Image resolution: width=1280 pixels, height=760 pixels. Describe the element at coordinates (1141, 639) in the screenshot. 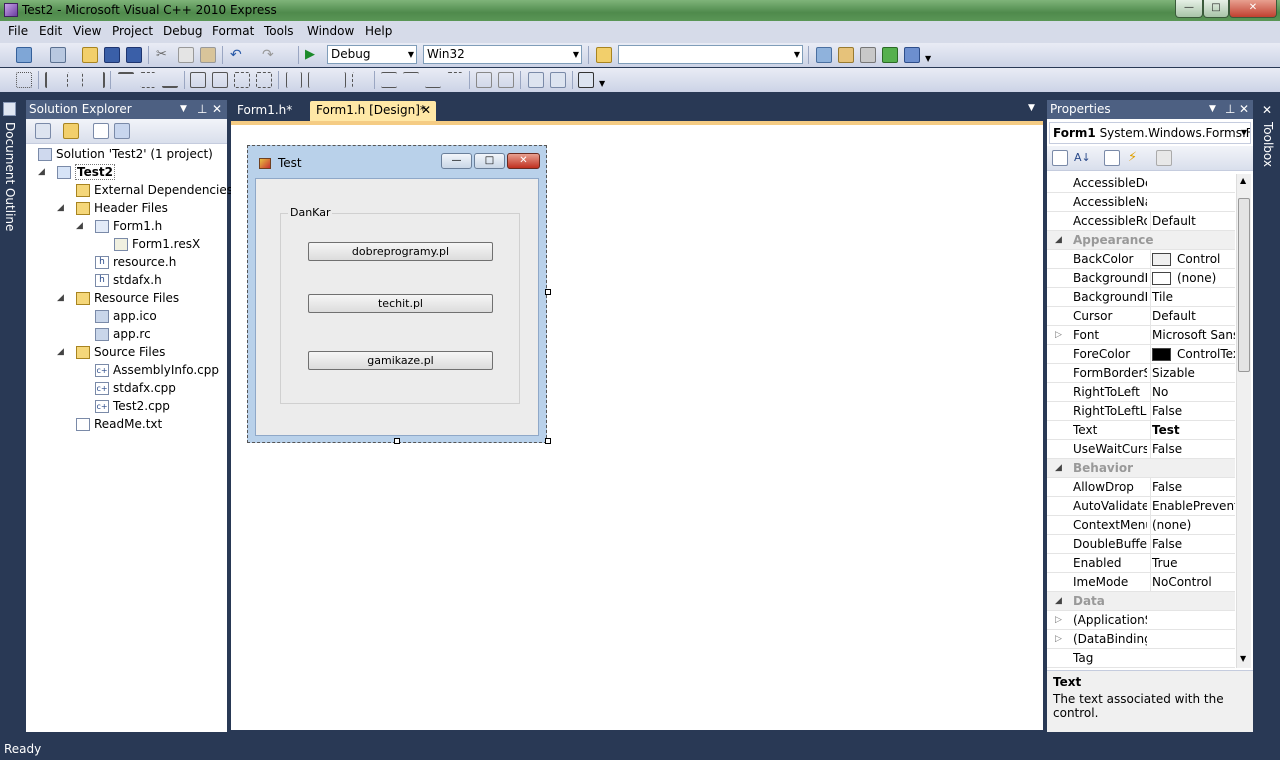

I see `property-row: ▷ (DataBindings` at that location.